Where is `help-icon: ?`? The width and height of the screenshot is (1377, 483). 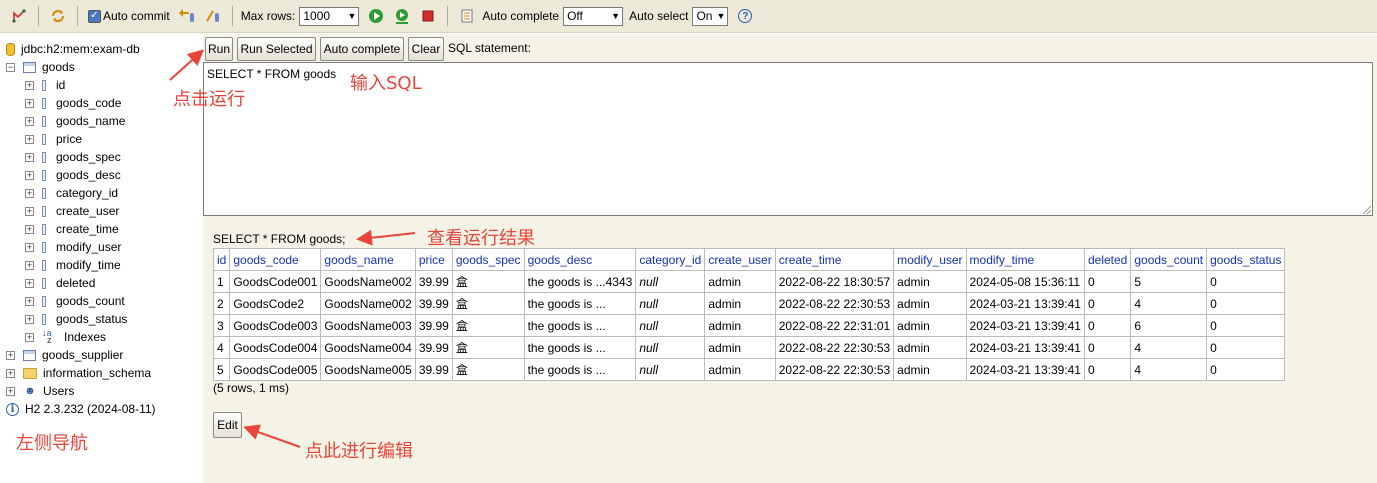
help-icon: ? is located at coordinates (745, 16).